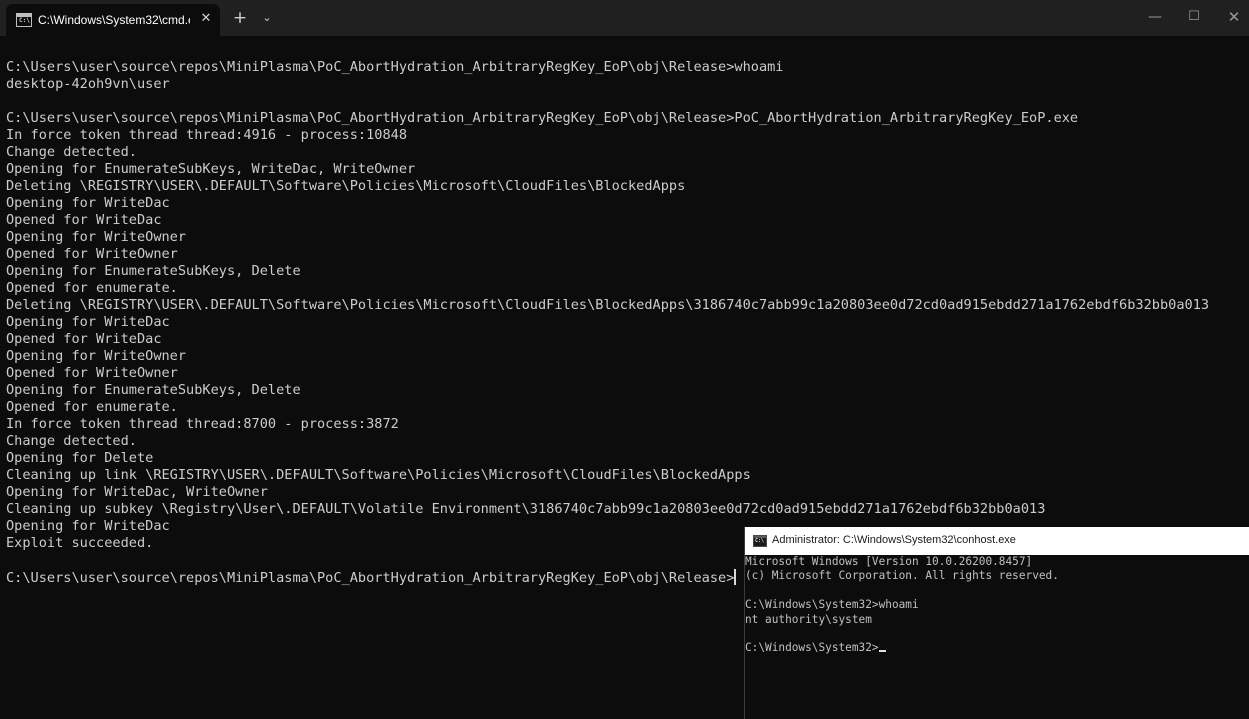 The height and width of the screenshot is (719, 1249). What do you see at coordinates (240, 18) in the screenshot?
I see `new-tab-button: +` at bounding box center [240, 18].